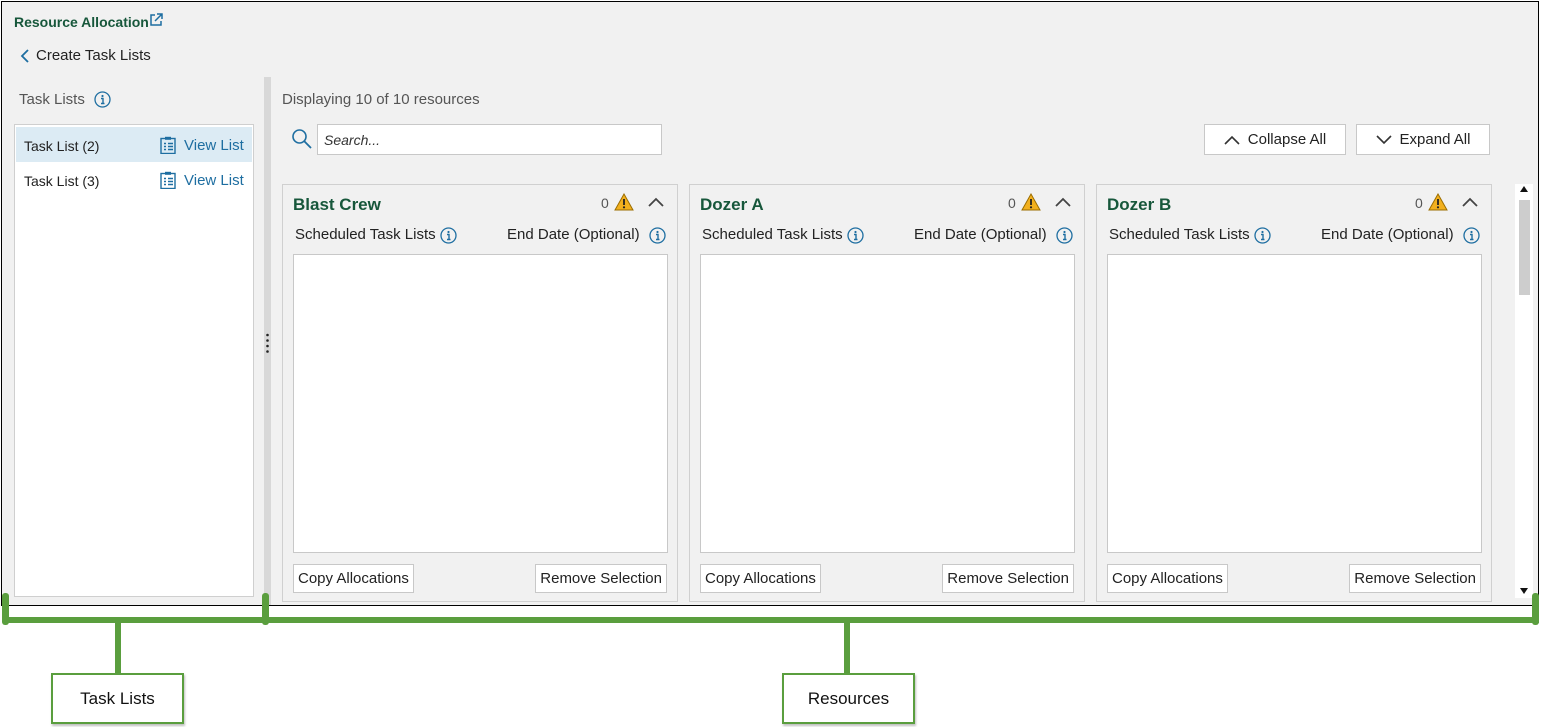 The image size is (1546, 727). Describe the element at coordinates (93, 55) in the screenshot. I see `back-link-label: Create Task Lists` at that location.